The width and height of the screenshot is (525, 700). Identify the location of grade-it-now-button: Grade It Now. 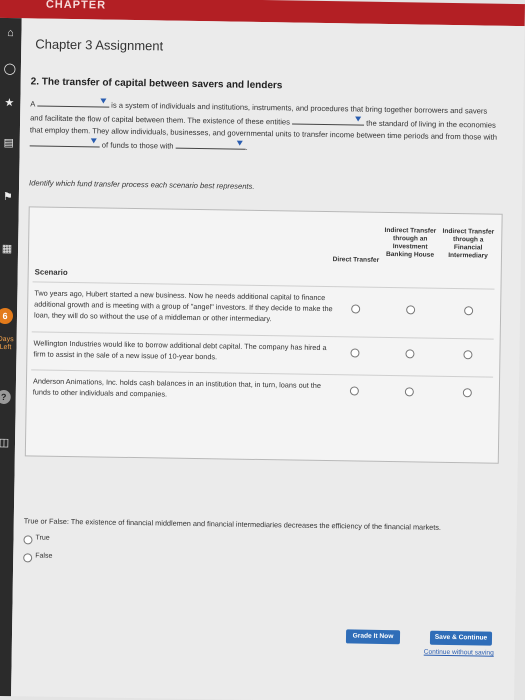
(373, 637).